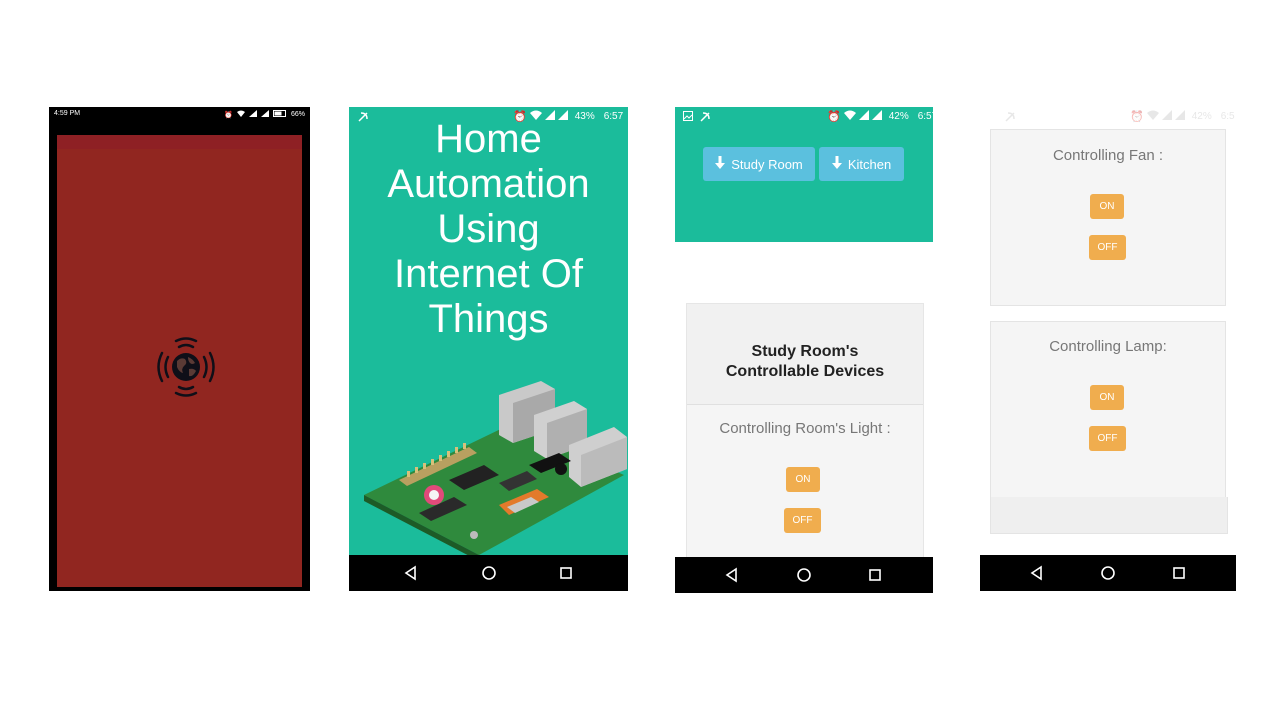 The width and height of the screenshot is (1280, 720). I want to click on fan-on-button: ON, so click(1107, 206).